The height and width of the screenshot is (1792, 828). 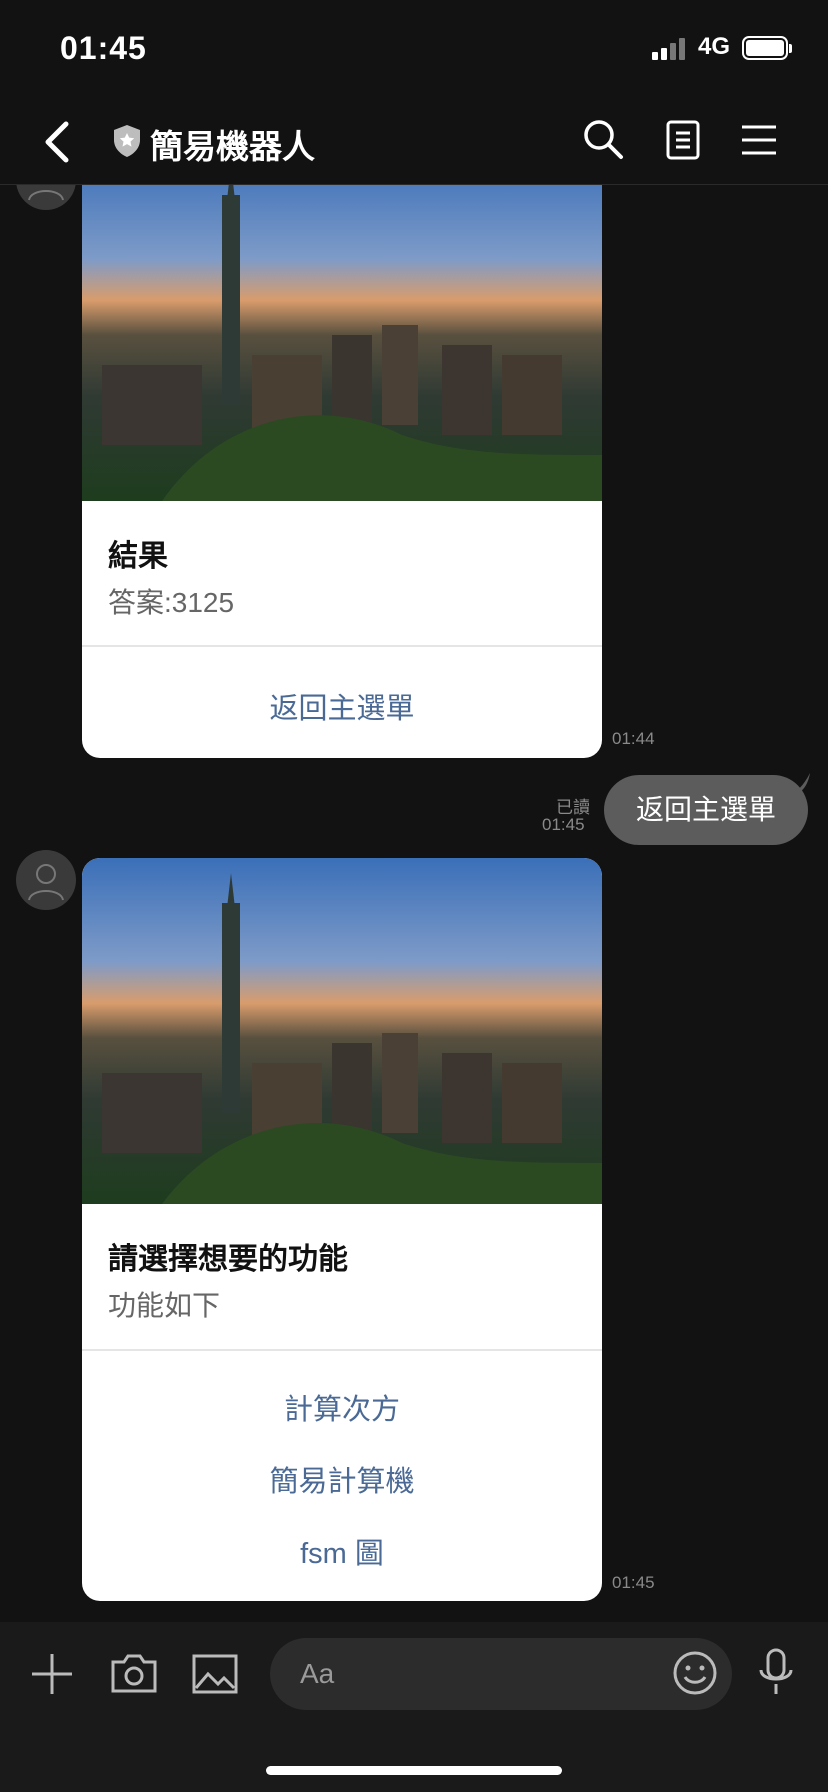 I want to click on chat-title: 簡易機器人, so click(x=232, y=146).